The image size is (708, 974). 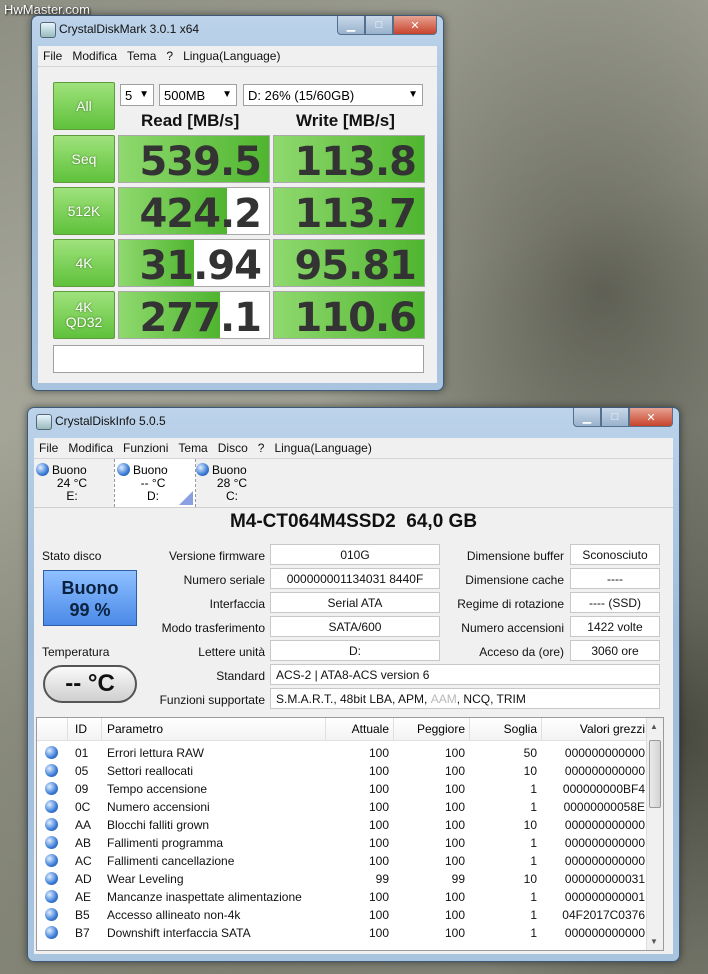 What do you see at coordinates (359, 729) in the screenshot?
I see `col-attuale: Attuale` at bounding box center [359, 729].